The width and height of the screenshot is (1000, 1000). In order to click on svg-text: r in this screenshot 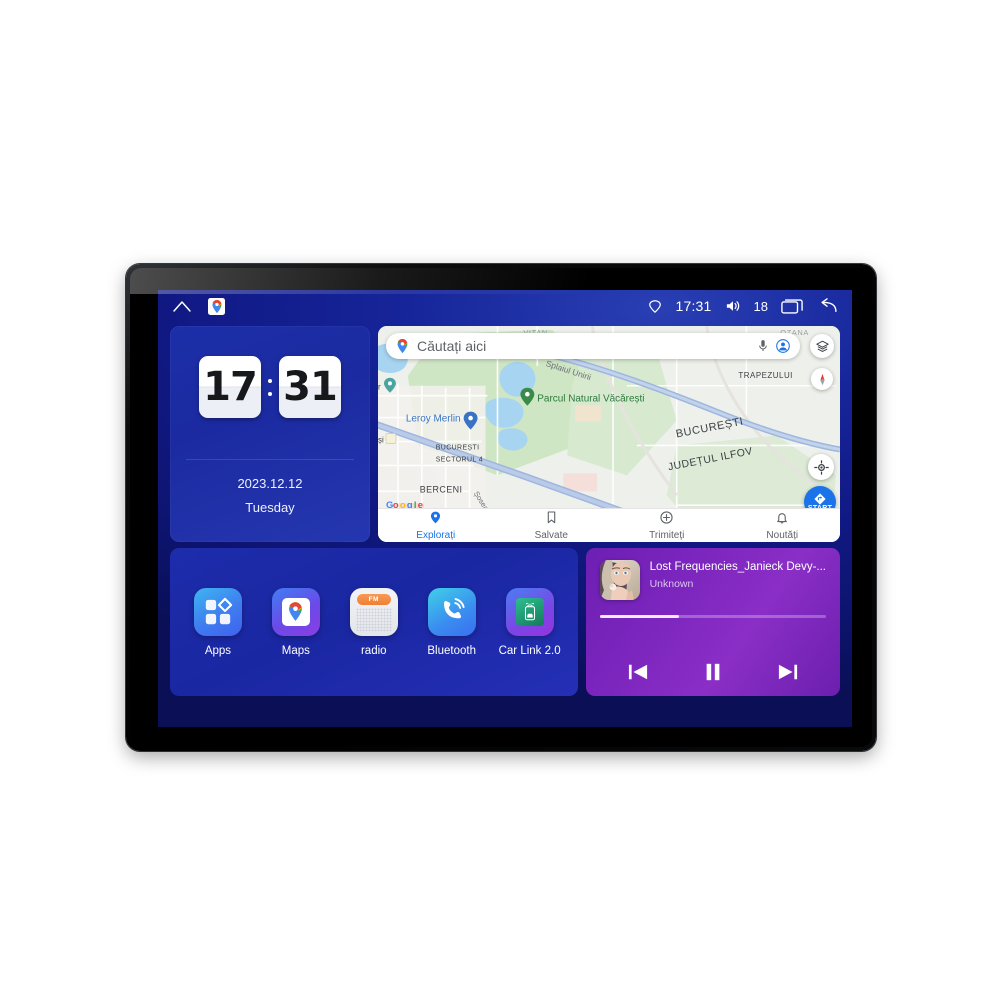, I will do `click(379, 387)`.